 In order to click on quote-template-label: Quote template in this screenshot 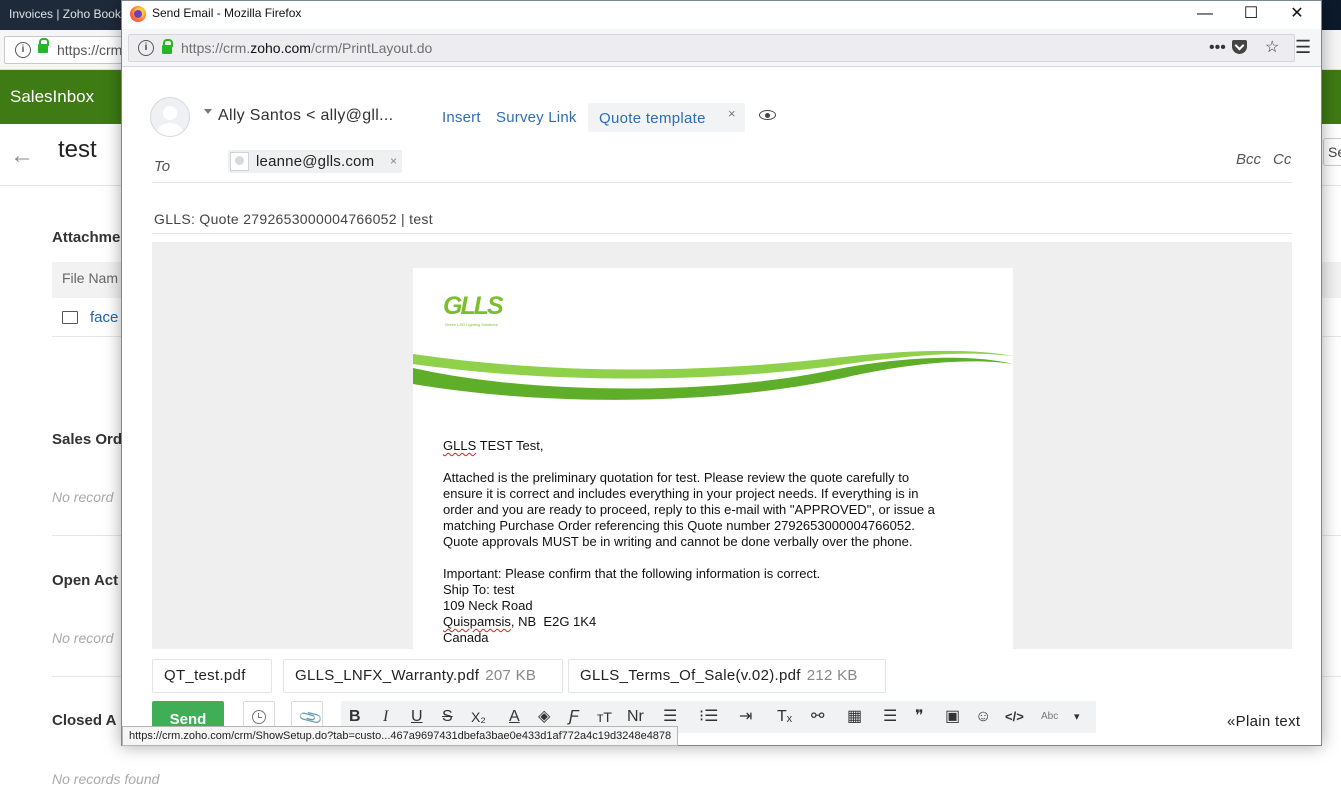, I will do `click(652, 118)`.